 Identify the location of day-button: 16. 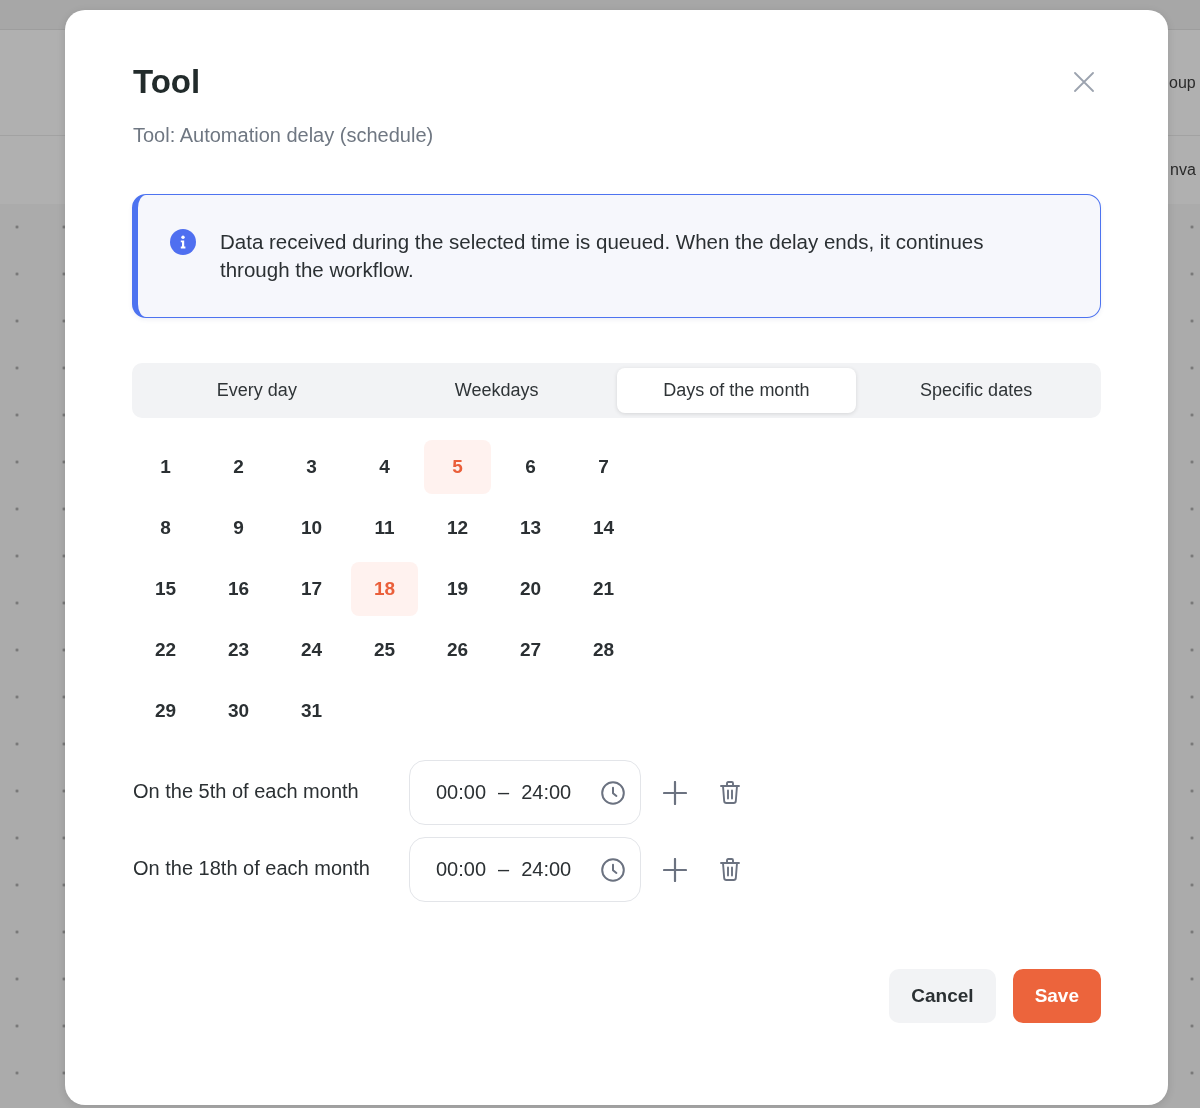
(238, 589).